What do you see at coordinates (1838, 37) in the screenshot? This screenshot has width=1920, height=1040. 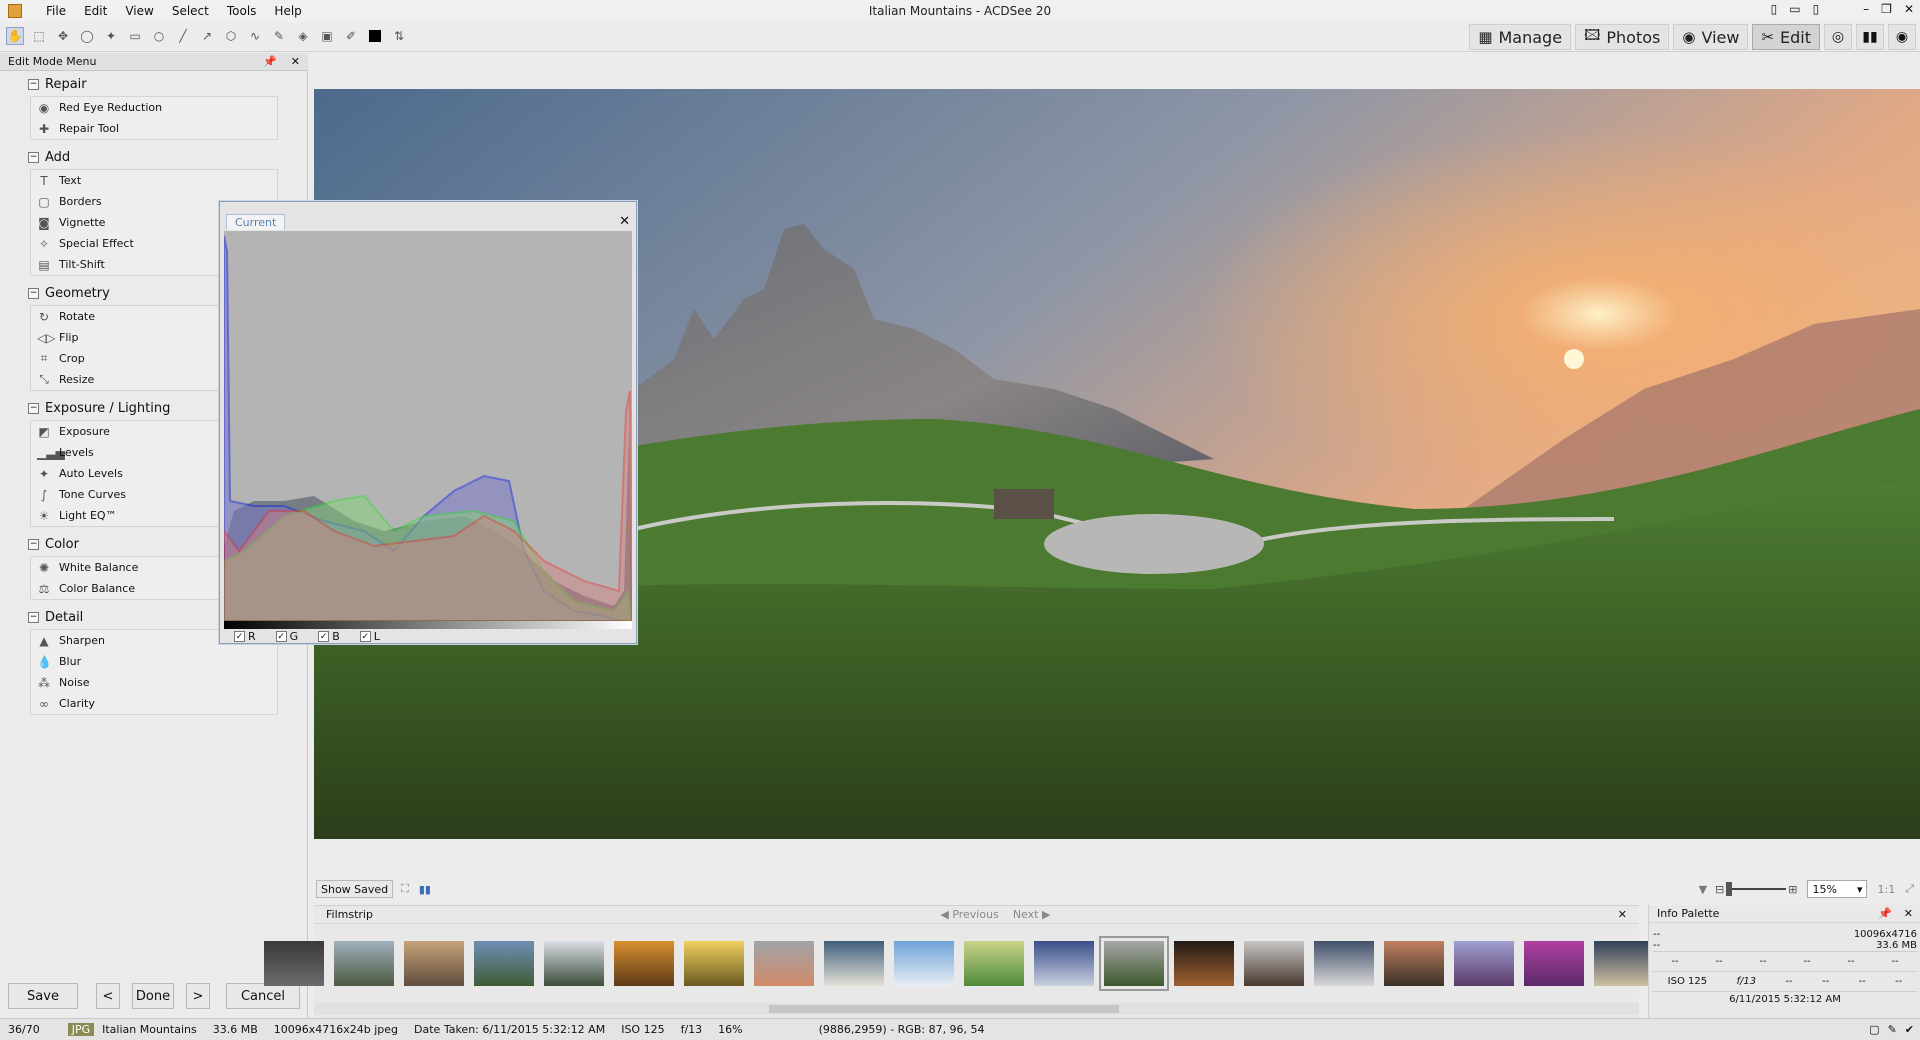 I see `acdsee-365-icon: ◎` at bounding box center [1838, 37].